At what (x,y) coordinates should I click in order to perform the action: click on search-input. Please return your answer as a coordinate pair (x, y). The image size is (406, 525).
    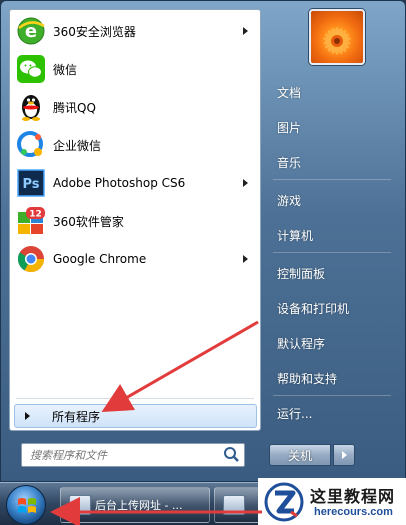
    Looking at the image, I should click on (126, 455).